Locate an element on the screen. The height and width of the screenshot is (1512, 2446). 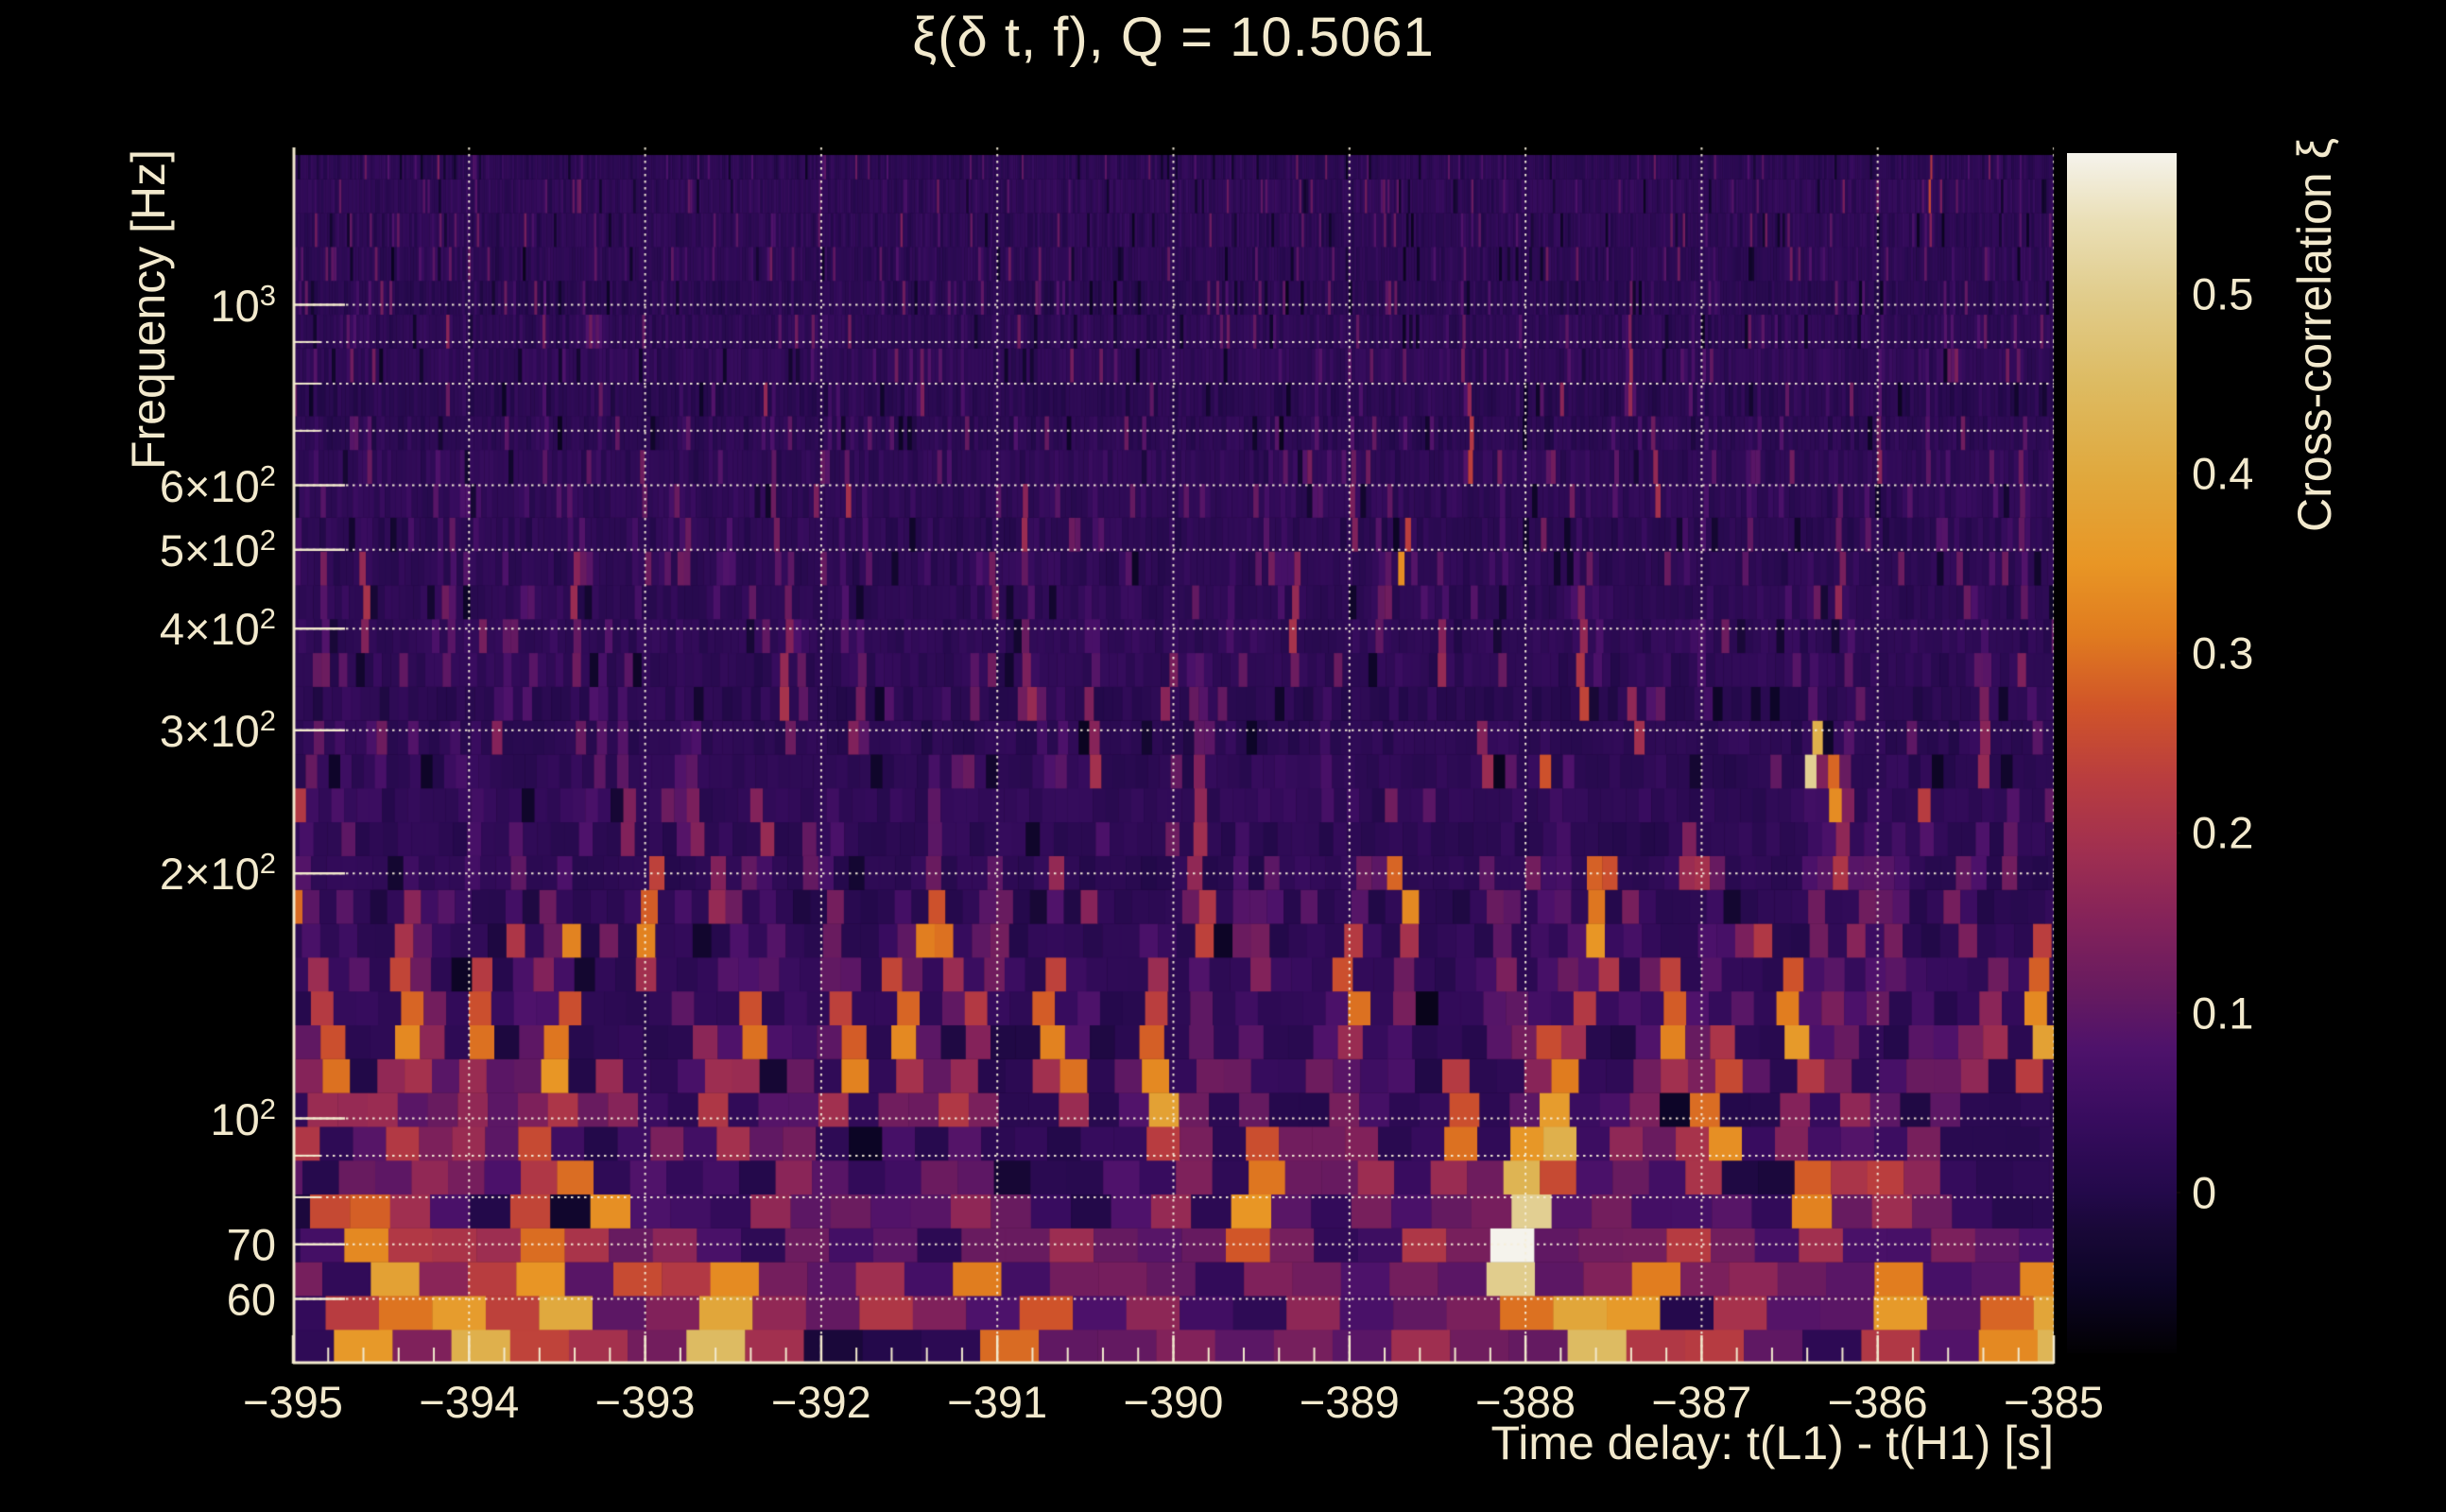
colorbar-tick-label: 0.4 is located at coordinates (2223, 473).